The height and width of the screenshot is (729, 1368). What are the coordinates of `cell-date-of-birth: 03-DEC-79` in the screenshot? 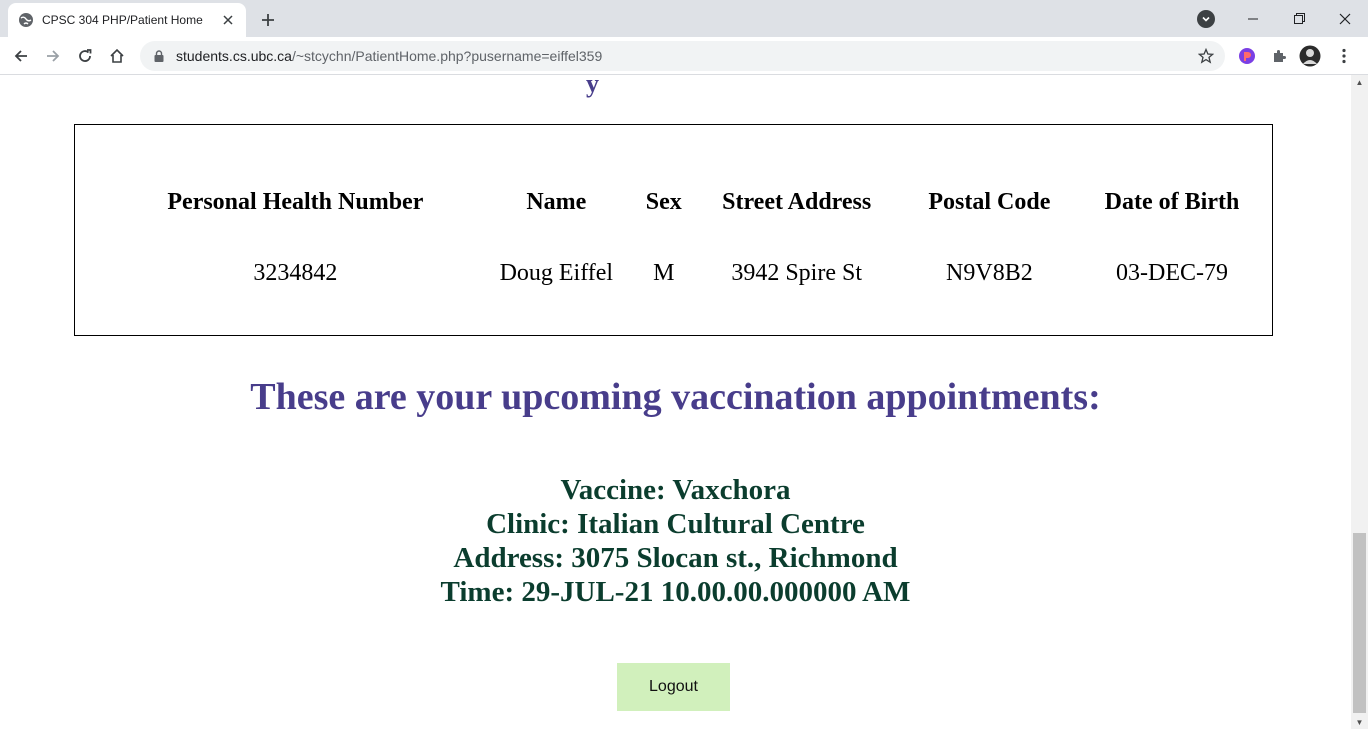 It's located at (1172, 272).